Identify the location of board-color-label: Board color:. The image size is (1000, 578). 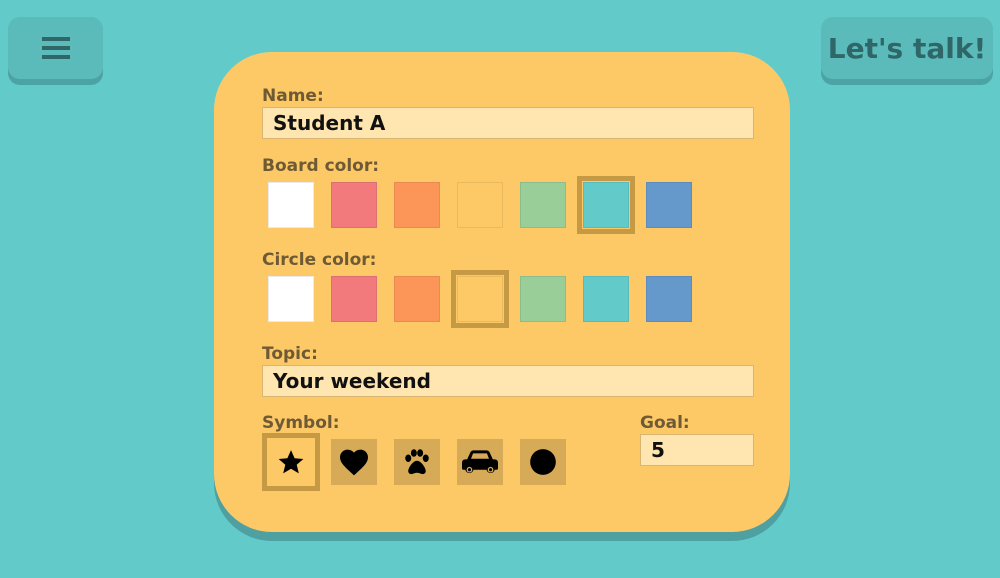
(321, 166).